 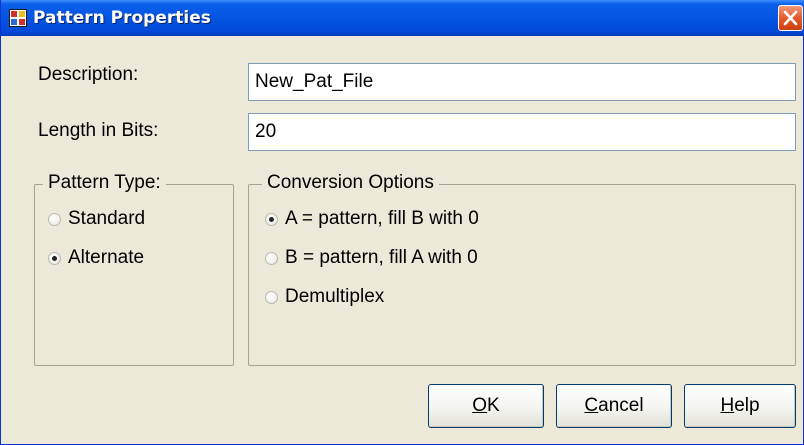 What do you see at coordinates (621, 405) in the screenshot?
I see `cancel-label-rest: ancel` at bounding box center [621, 405].